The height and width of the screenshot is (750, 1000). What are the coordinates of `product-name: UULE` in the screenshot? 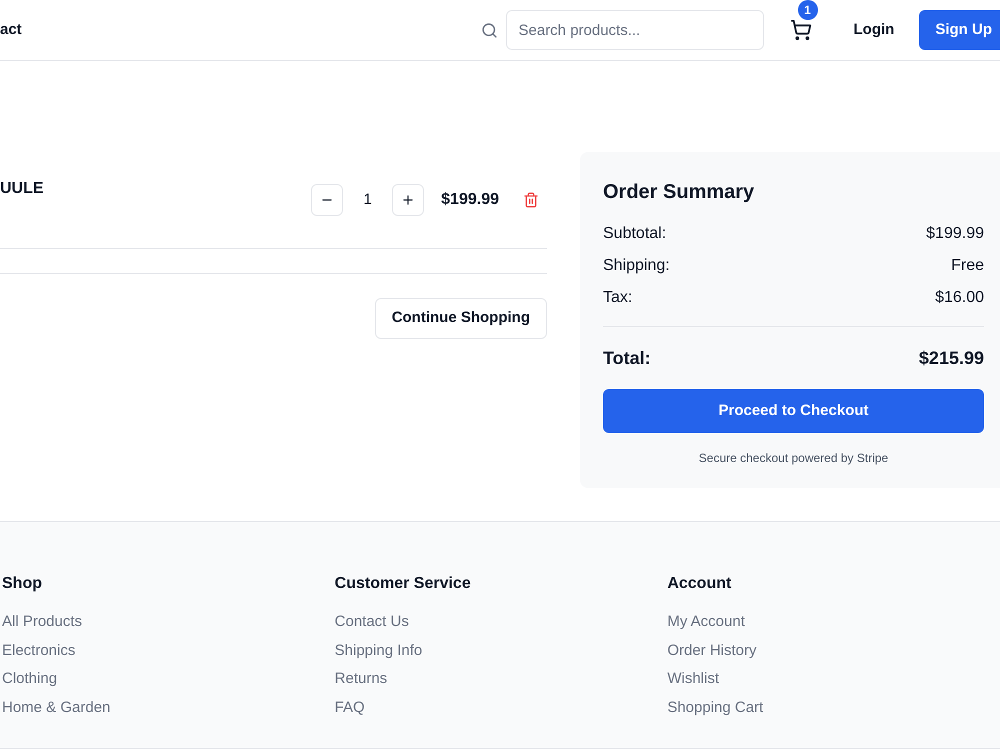 It's located at (22, 189).